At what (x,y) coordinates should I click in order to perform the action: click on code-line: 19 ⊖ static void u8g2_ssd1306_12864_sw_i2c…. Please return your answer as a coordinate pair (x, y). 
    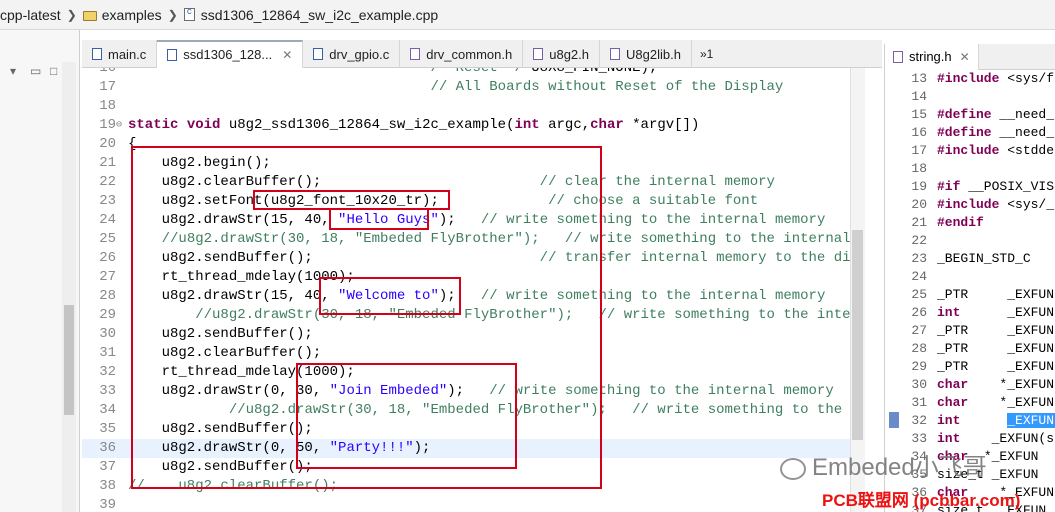
    Looking at the image, I should click on (466, 125).